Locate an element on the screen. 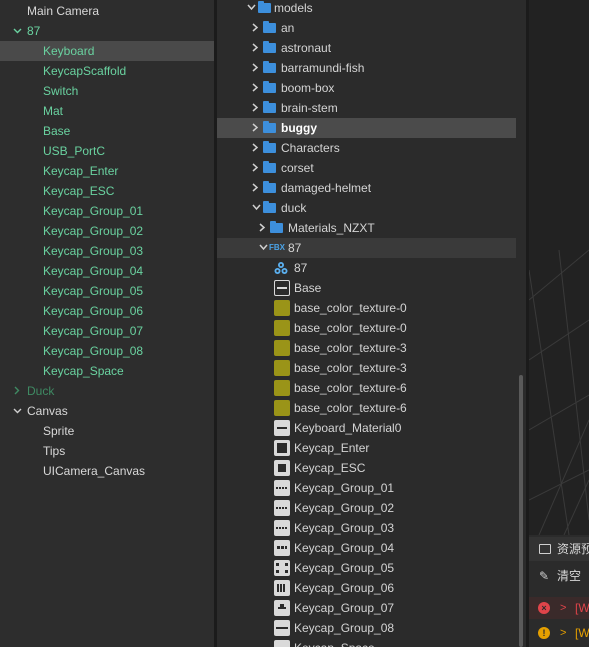 This screenshot has height=647, width=589. asset-row: models is located at coordinates (366, 9).